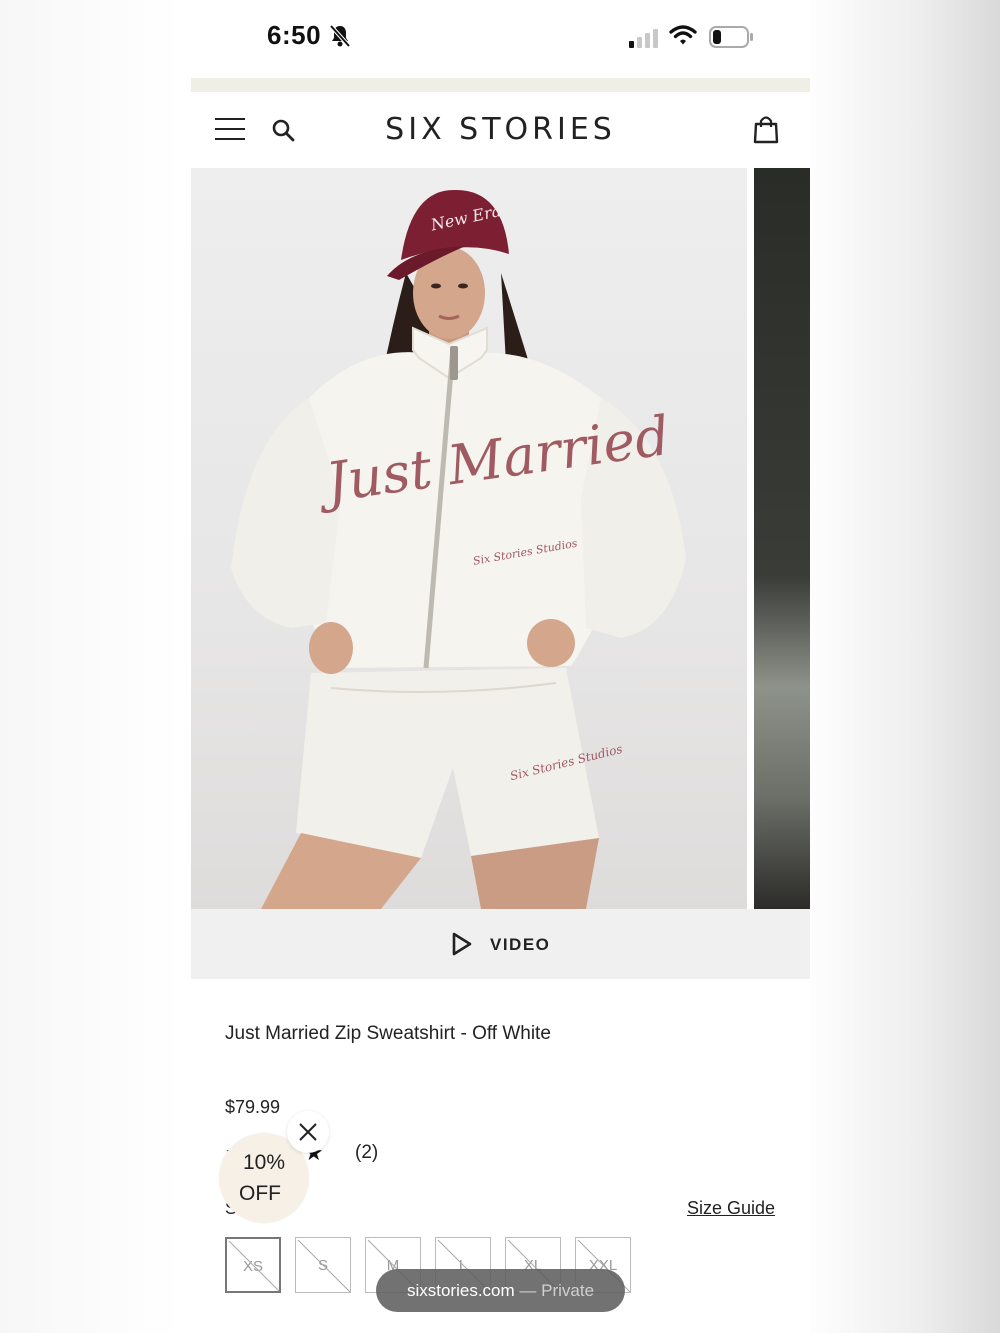 The width and height of the screenshot is (1000, 1333). I want to click on discount-close-button, so click(308, 1132).